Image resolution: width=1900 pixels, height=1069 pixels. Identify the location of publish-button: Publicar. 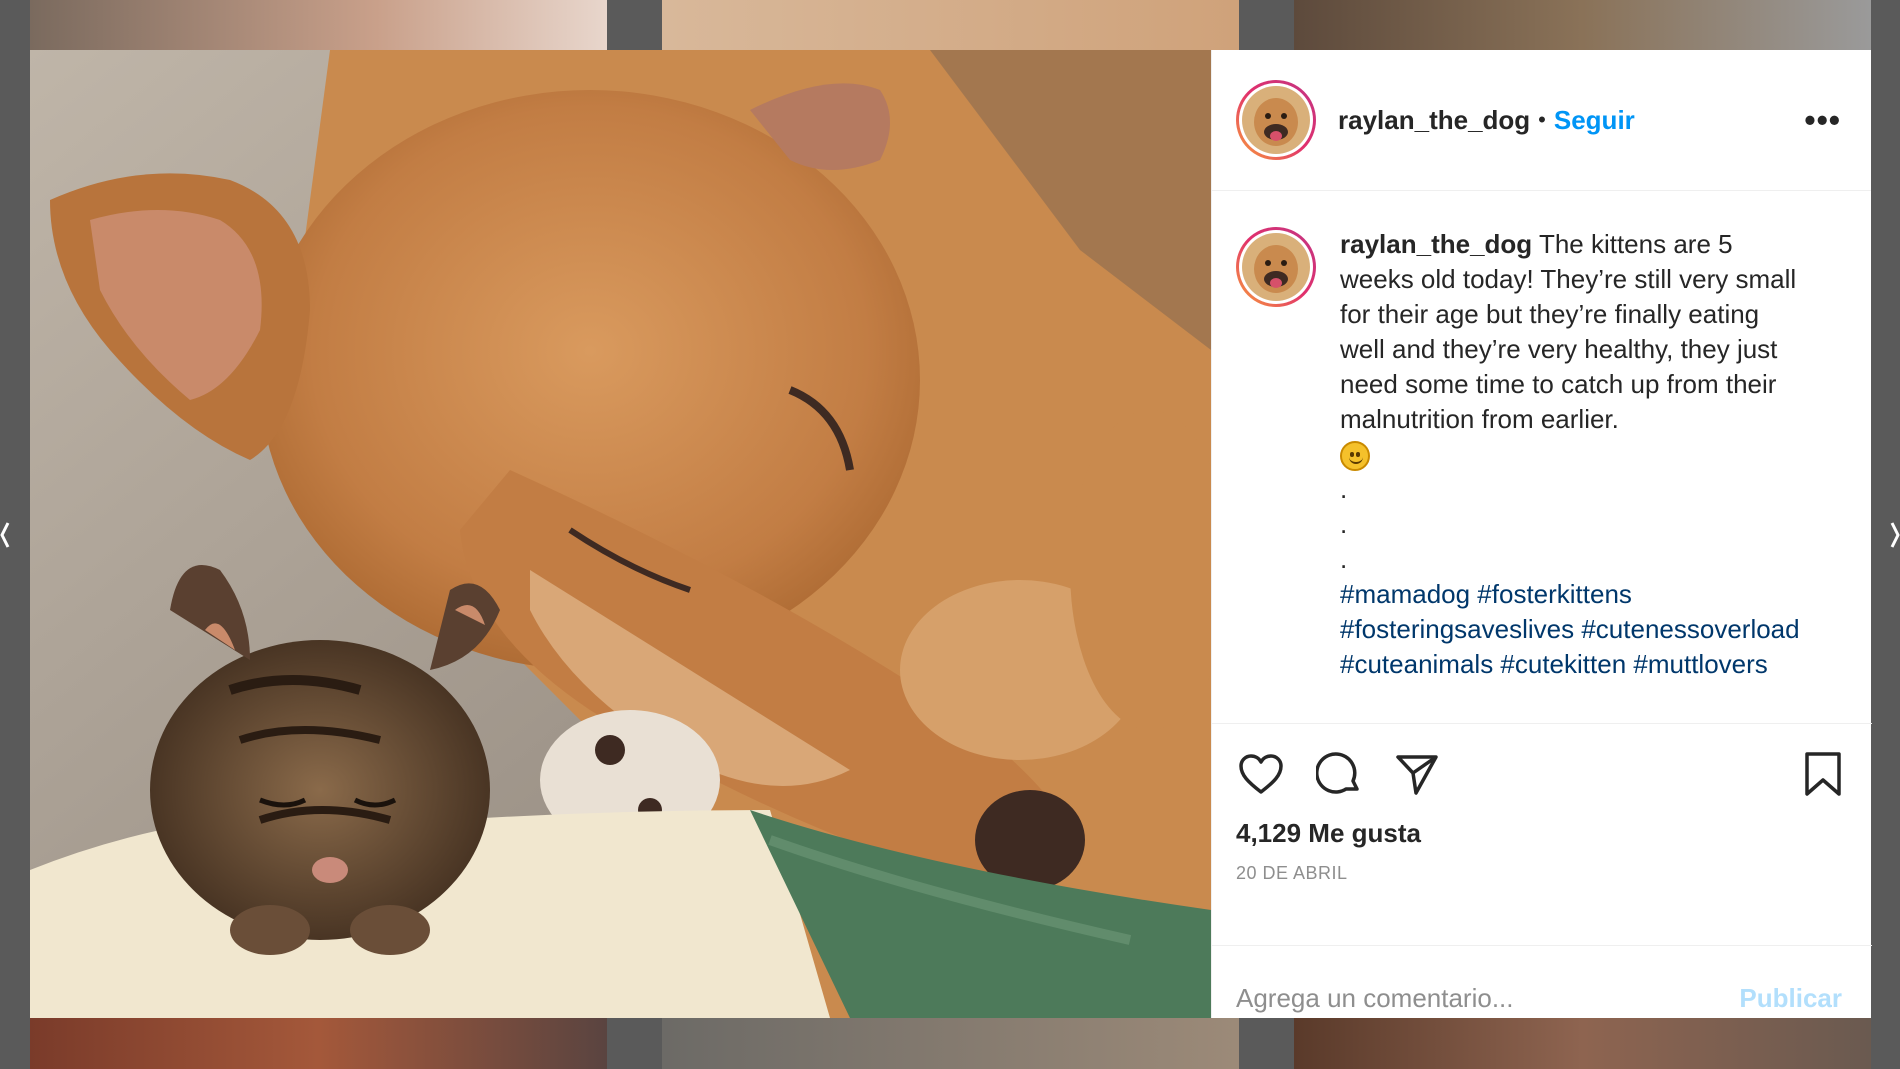
(1790, 998).